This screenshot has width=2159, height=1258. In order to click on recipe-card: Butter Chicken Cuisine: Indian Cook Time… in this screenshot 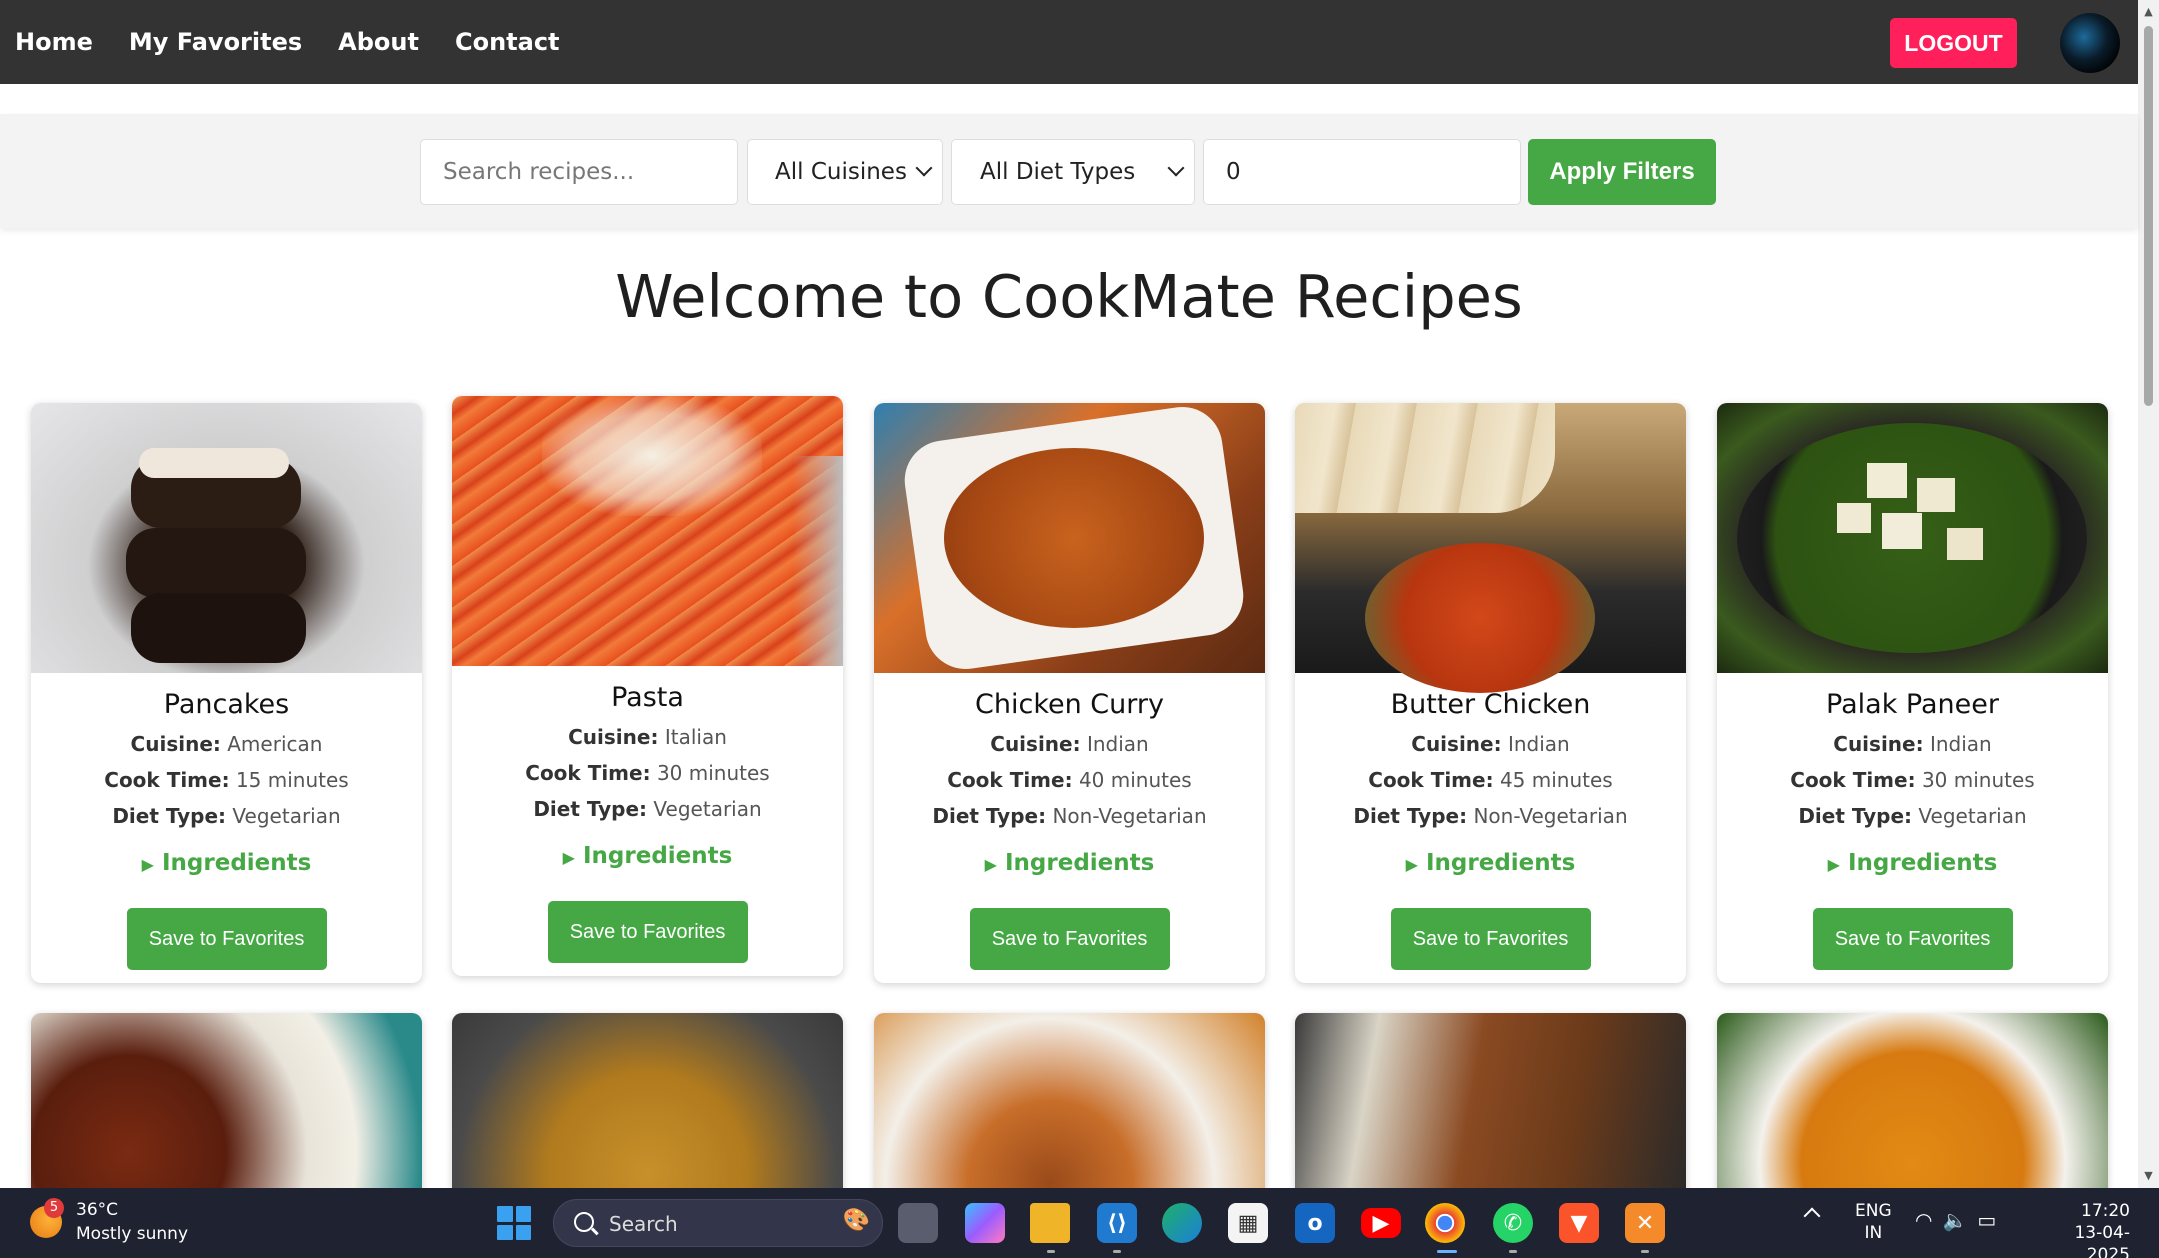, I will do `click(1490, 693)`.